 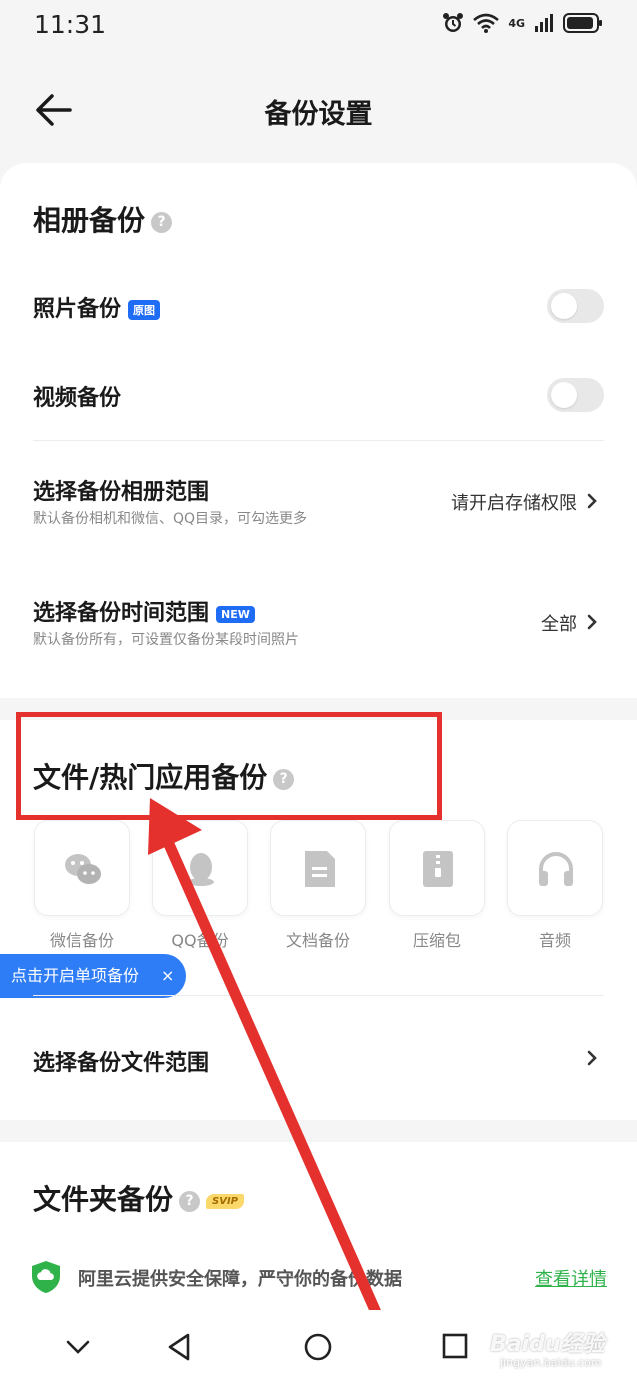 What do you see at coordinates (170, 519) in the screenshot?
I see `album-range-sub: 默认备份相机和微信、QQ目录，可勾选更多` at bounding box center [170, 519].